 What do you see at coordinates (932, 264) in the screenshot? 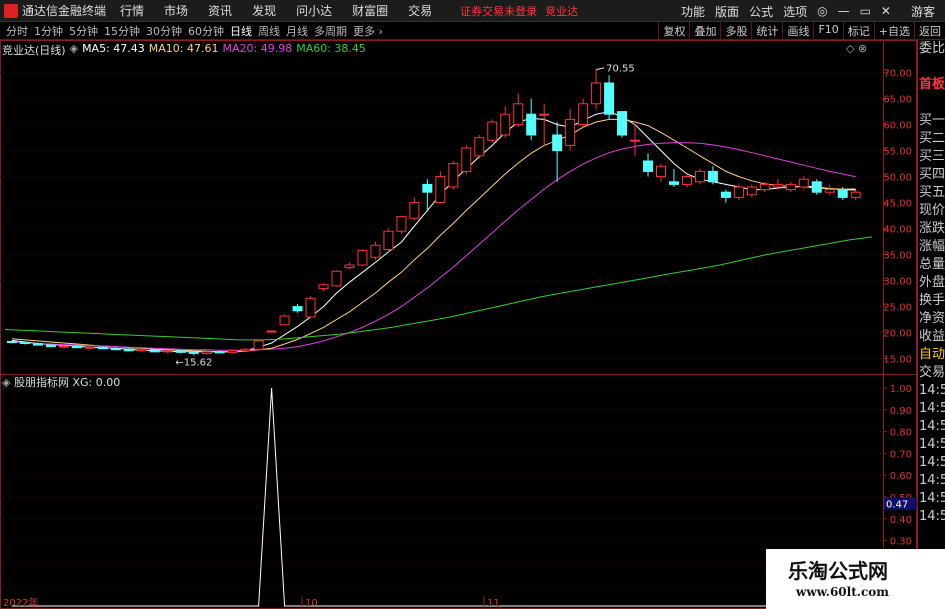
I see `side-row: 总量` at bounding box center [932, 264].